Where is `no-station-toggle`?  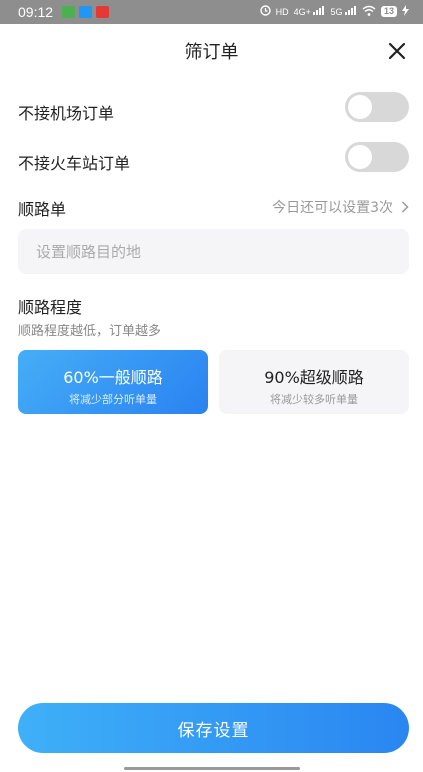
no-station-toggle is located at coordinates (377, 157).